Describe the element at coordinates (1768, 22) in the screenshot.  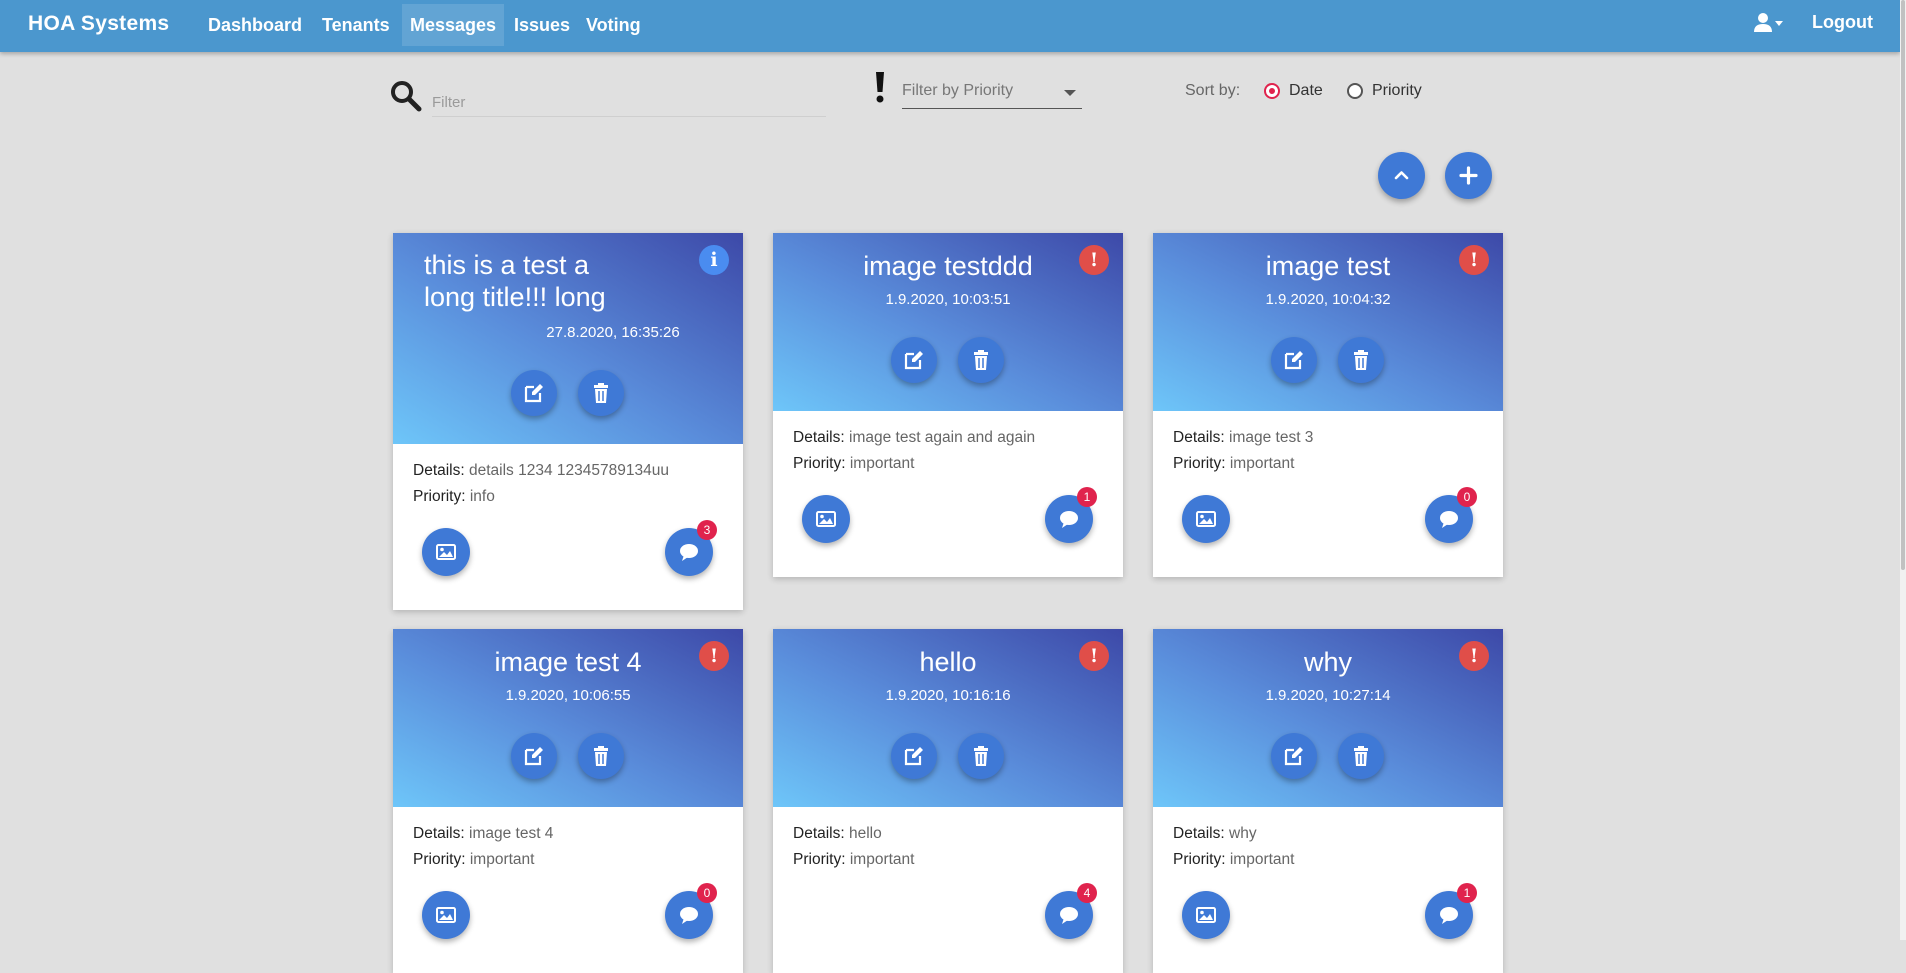
I see `user-icon` at that location.